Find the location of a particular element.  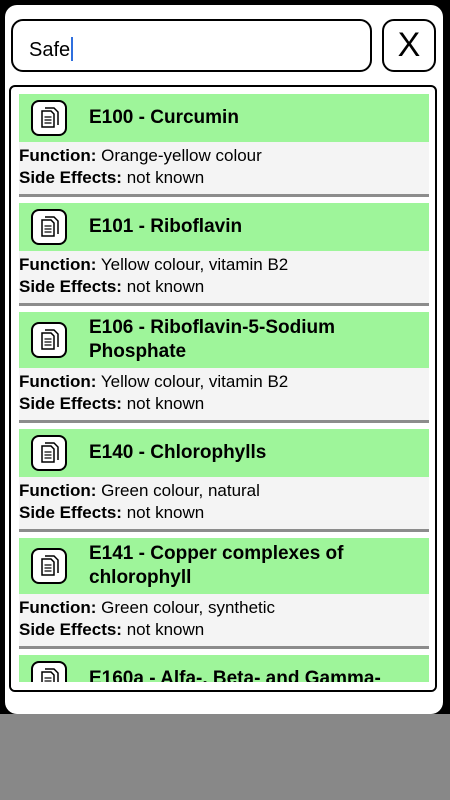

function-line: Function: Green colour, synthetic is located at coordinates (224, 608).